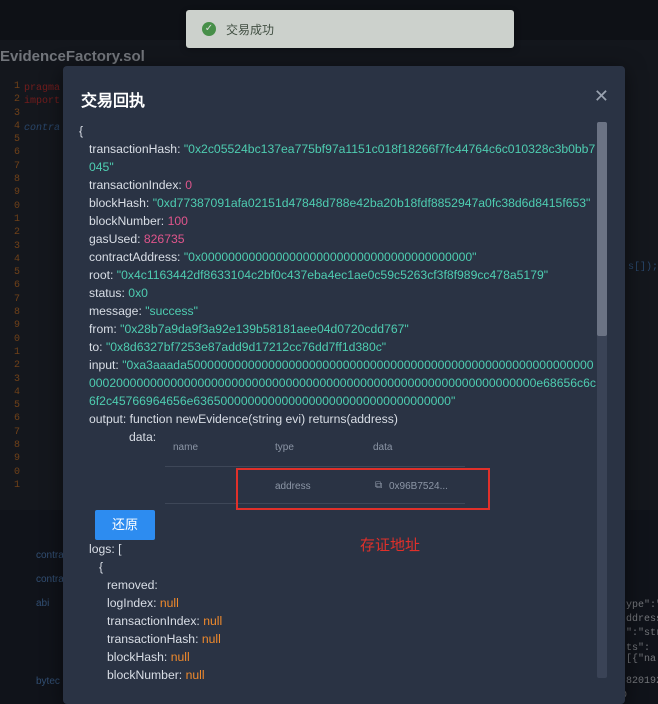 Image resolution: width=658 pixels, height=704 pixels. I want to click on table-divider, so click(315, 466).